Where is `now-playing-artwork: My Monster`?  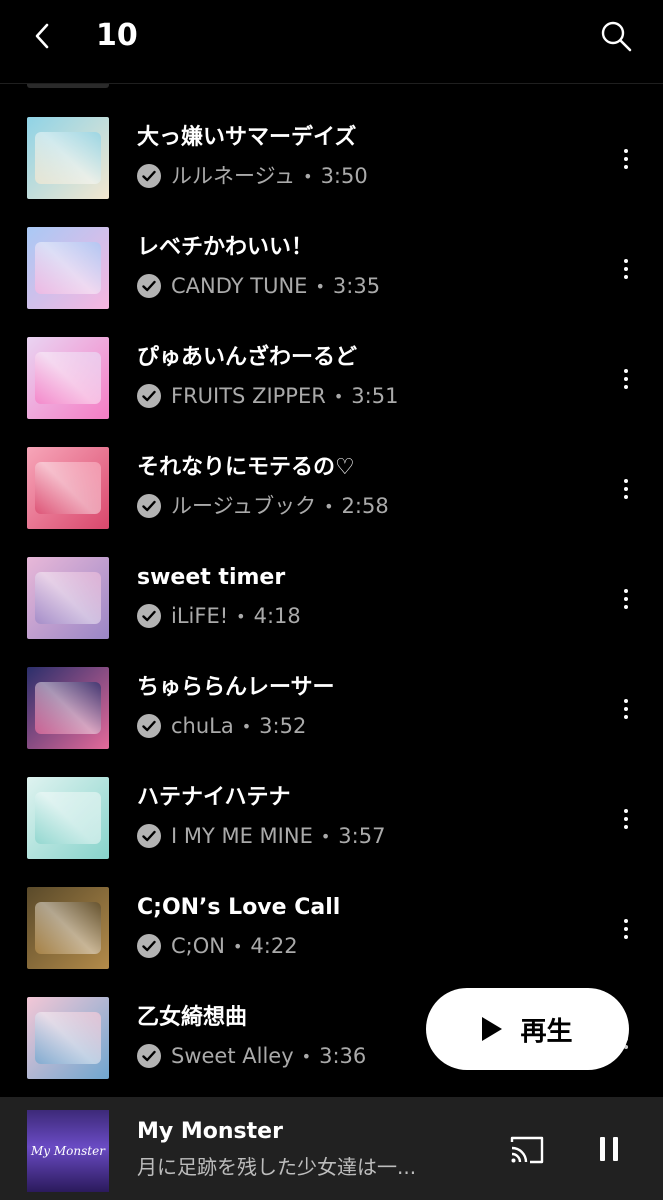 now-playing-artwork: My Monster is located at coordinates (68, 1151).